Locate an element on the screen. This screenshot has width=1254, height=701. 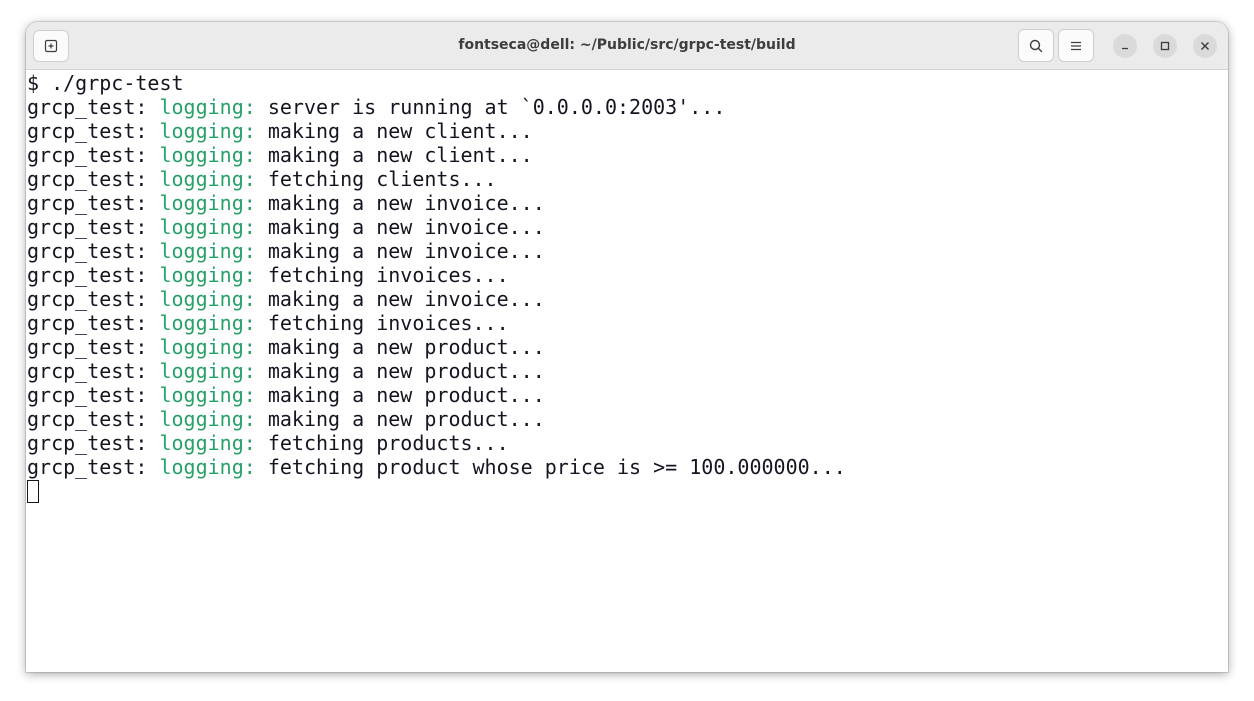
search-icon is located at coordinates (1036, 45).